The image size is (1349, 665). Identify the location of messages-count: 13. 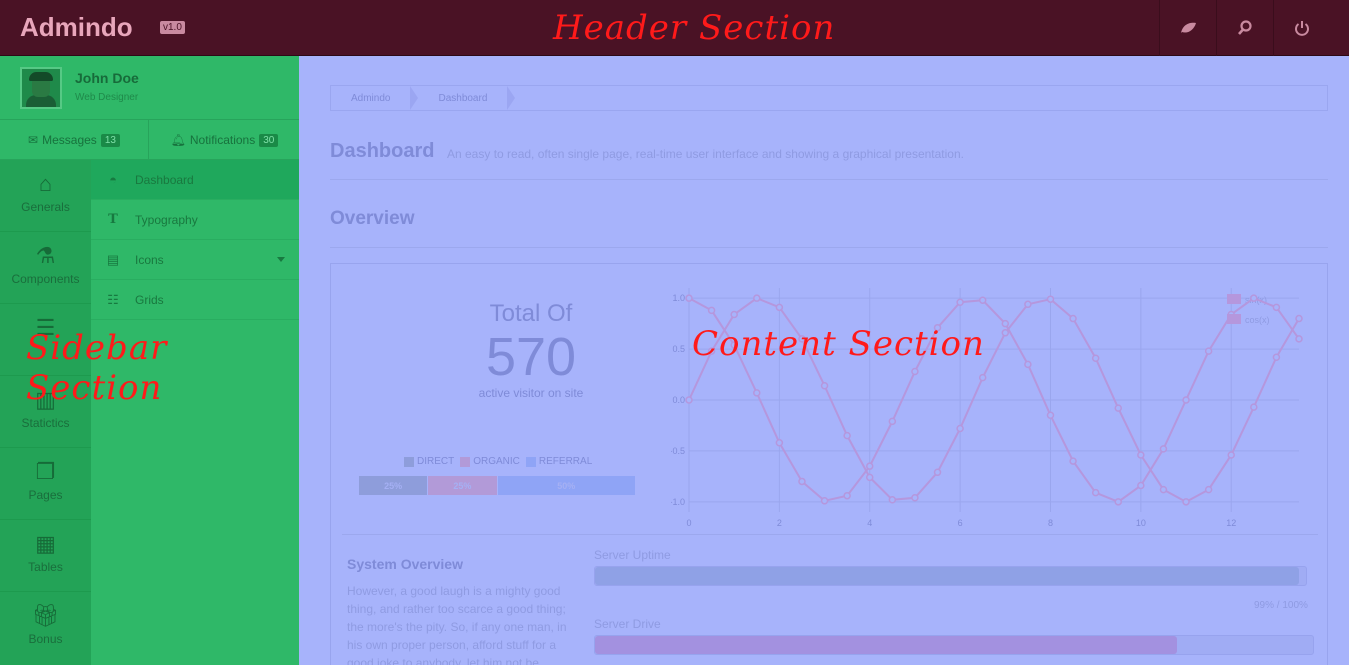
(110, 140).